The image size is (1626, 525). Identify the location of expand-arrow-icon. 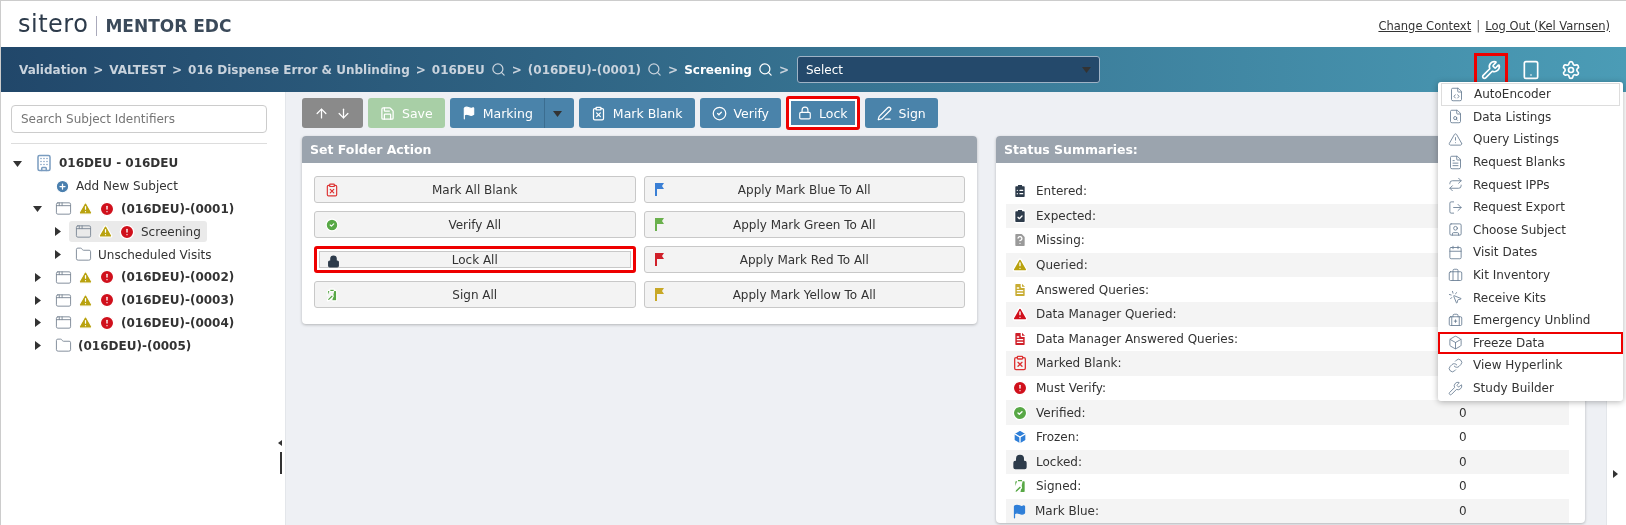
(1615, 474).